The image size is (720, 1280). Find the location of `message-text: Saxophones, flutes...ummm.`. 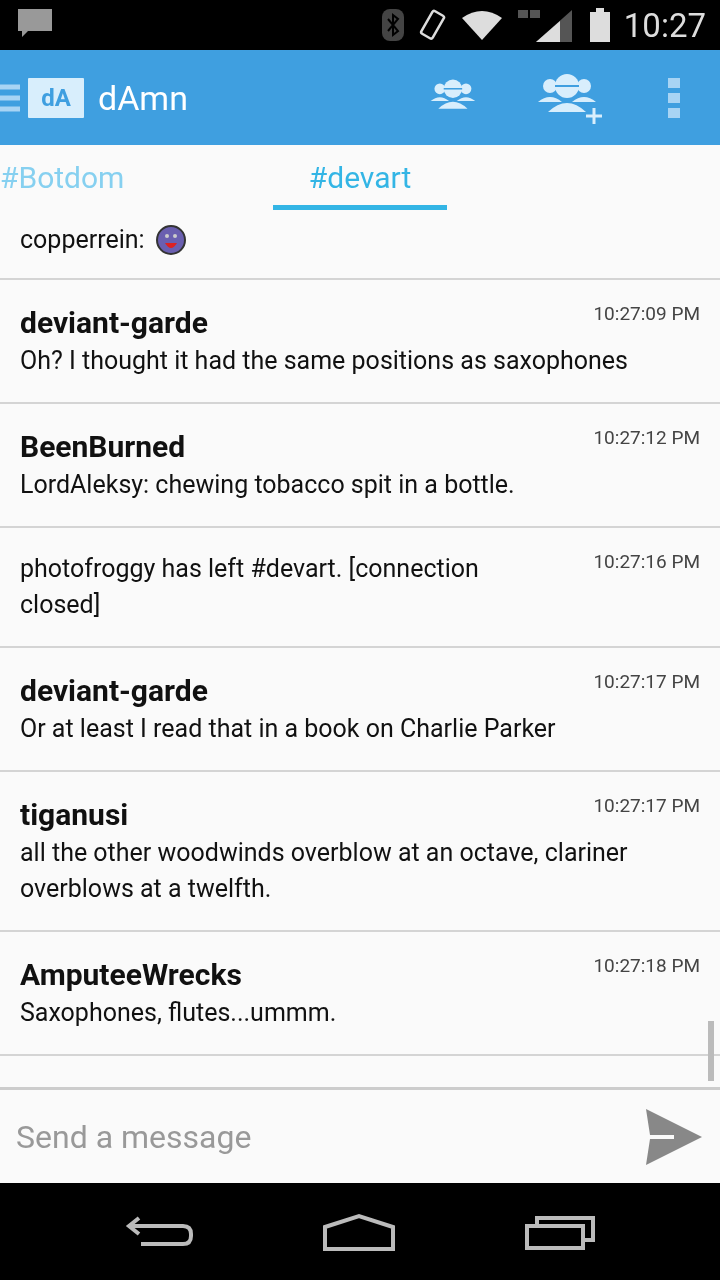

message-text: Saxophones, flutes...ummm. is located at coordinates (179, 1013).